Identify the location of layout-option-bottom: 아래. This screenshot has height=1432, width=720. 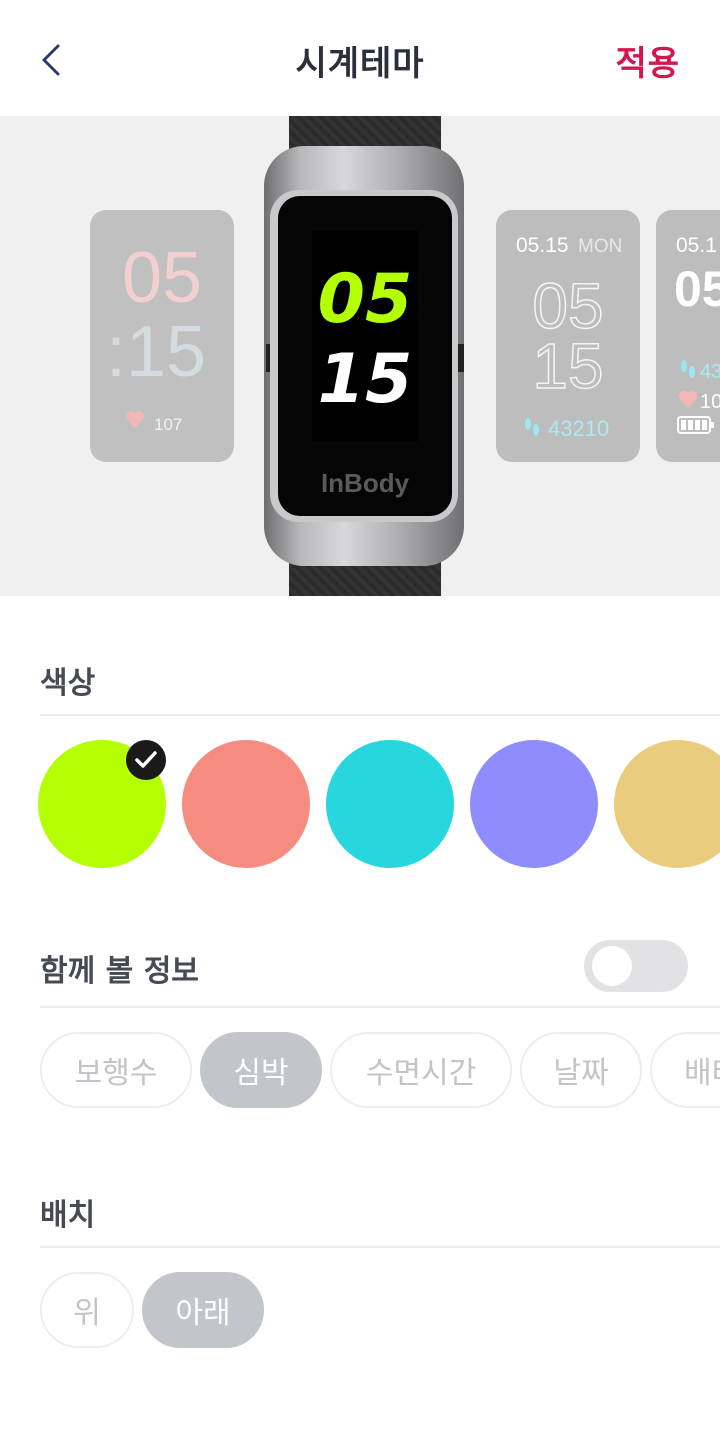
(203, 1310).